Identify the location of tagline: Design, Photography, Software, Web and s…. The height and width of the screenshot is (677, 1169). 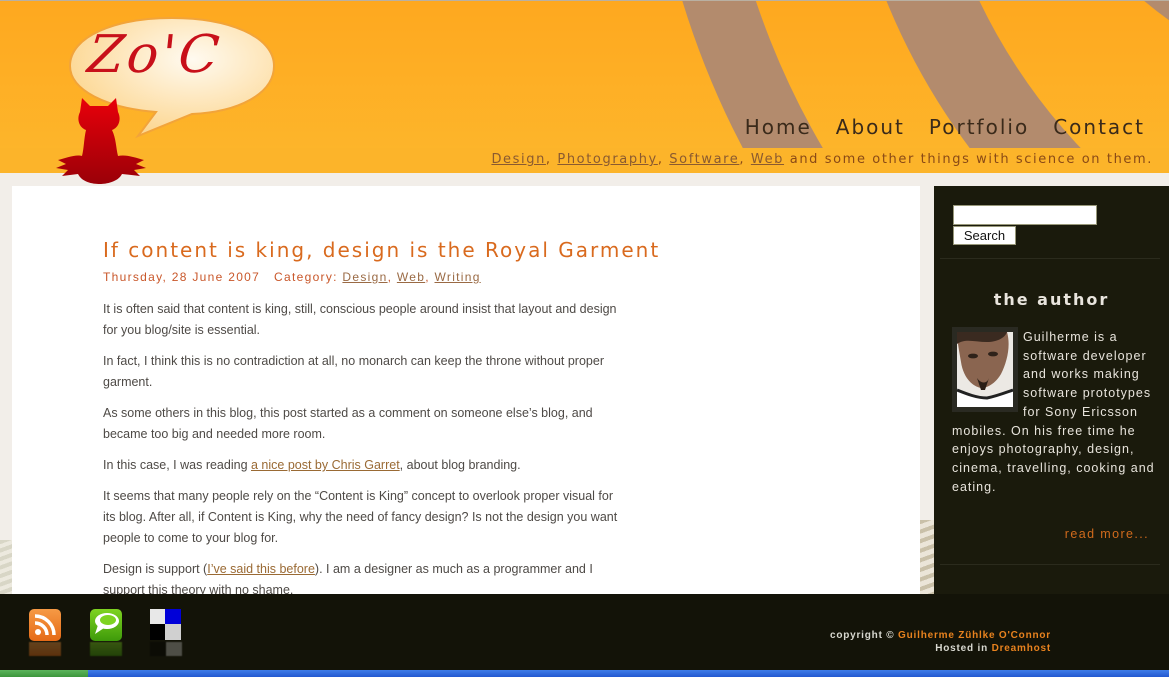
(822, 159).